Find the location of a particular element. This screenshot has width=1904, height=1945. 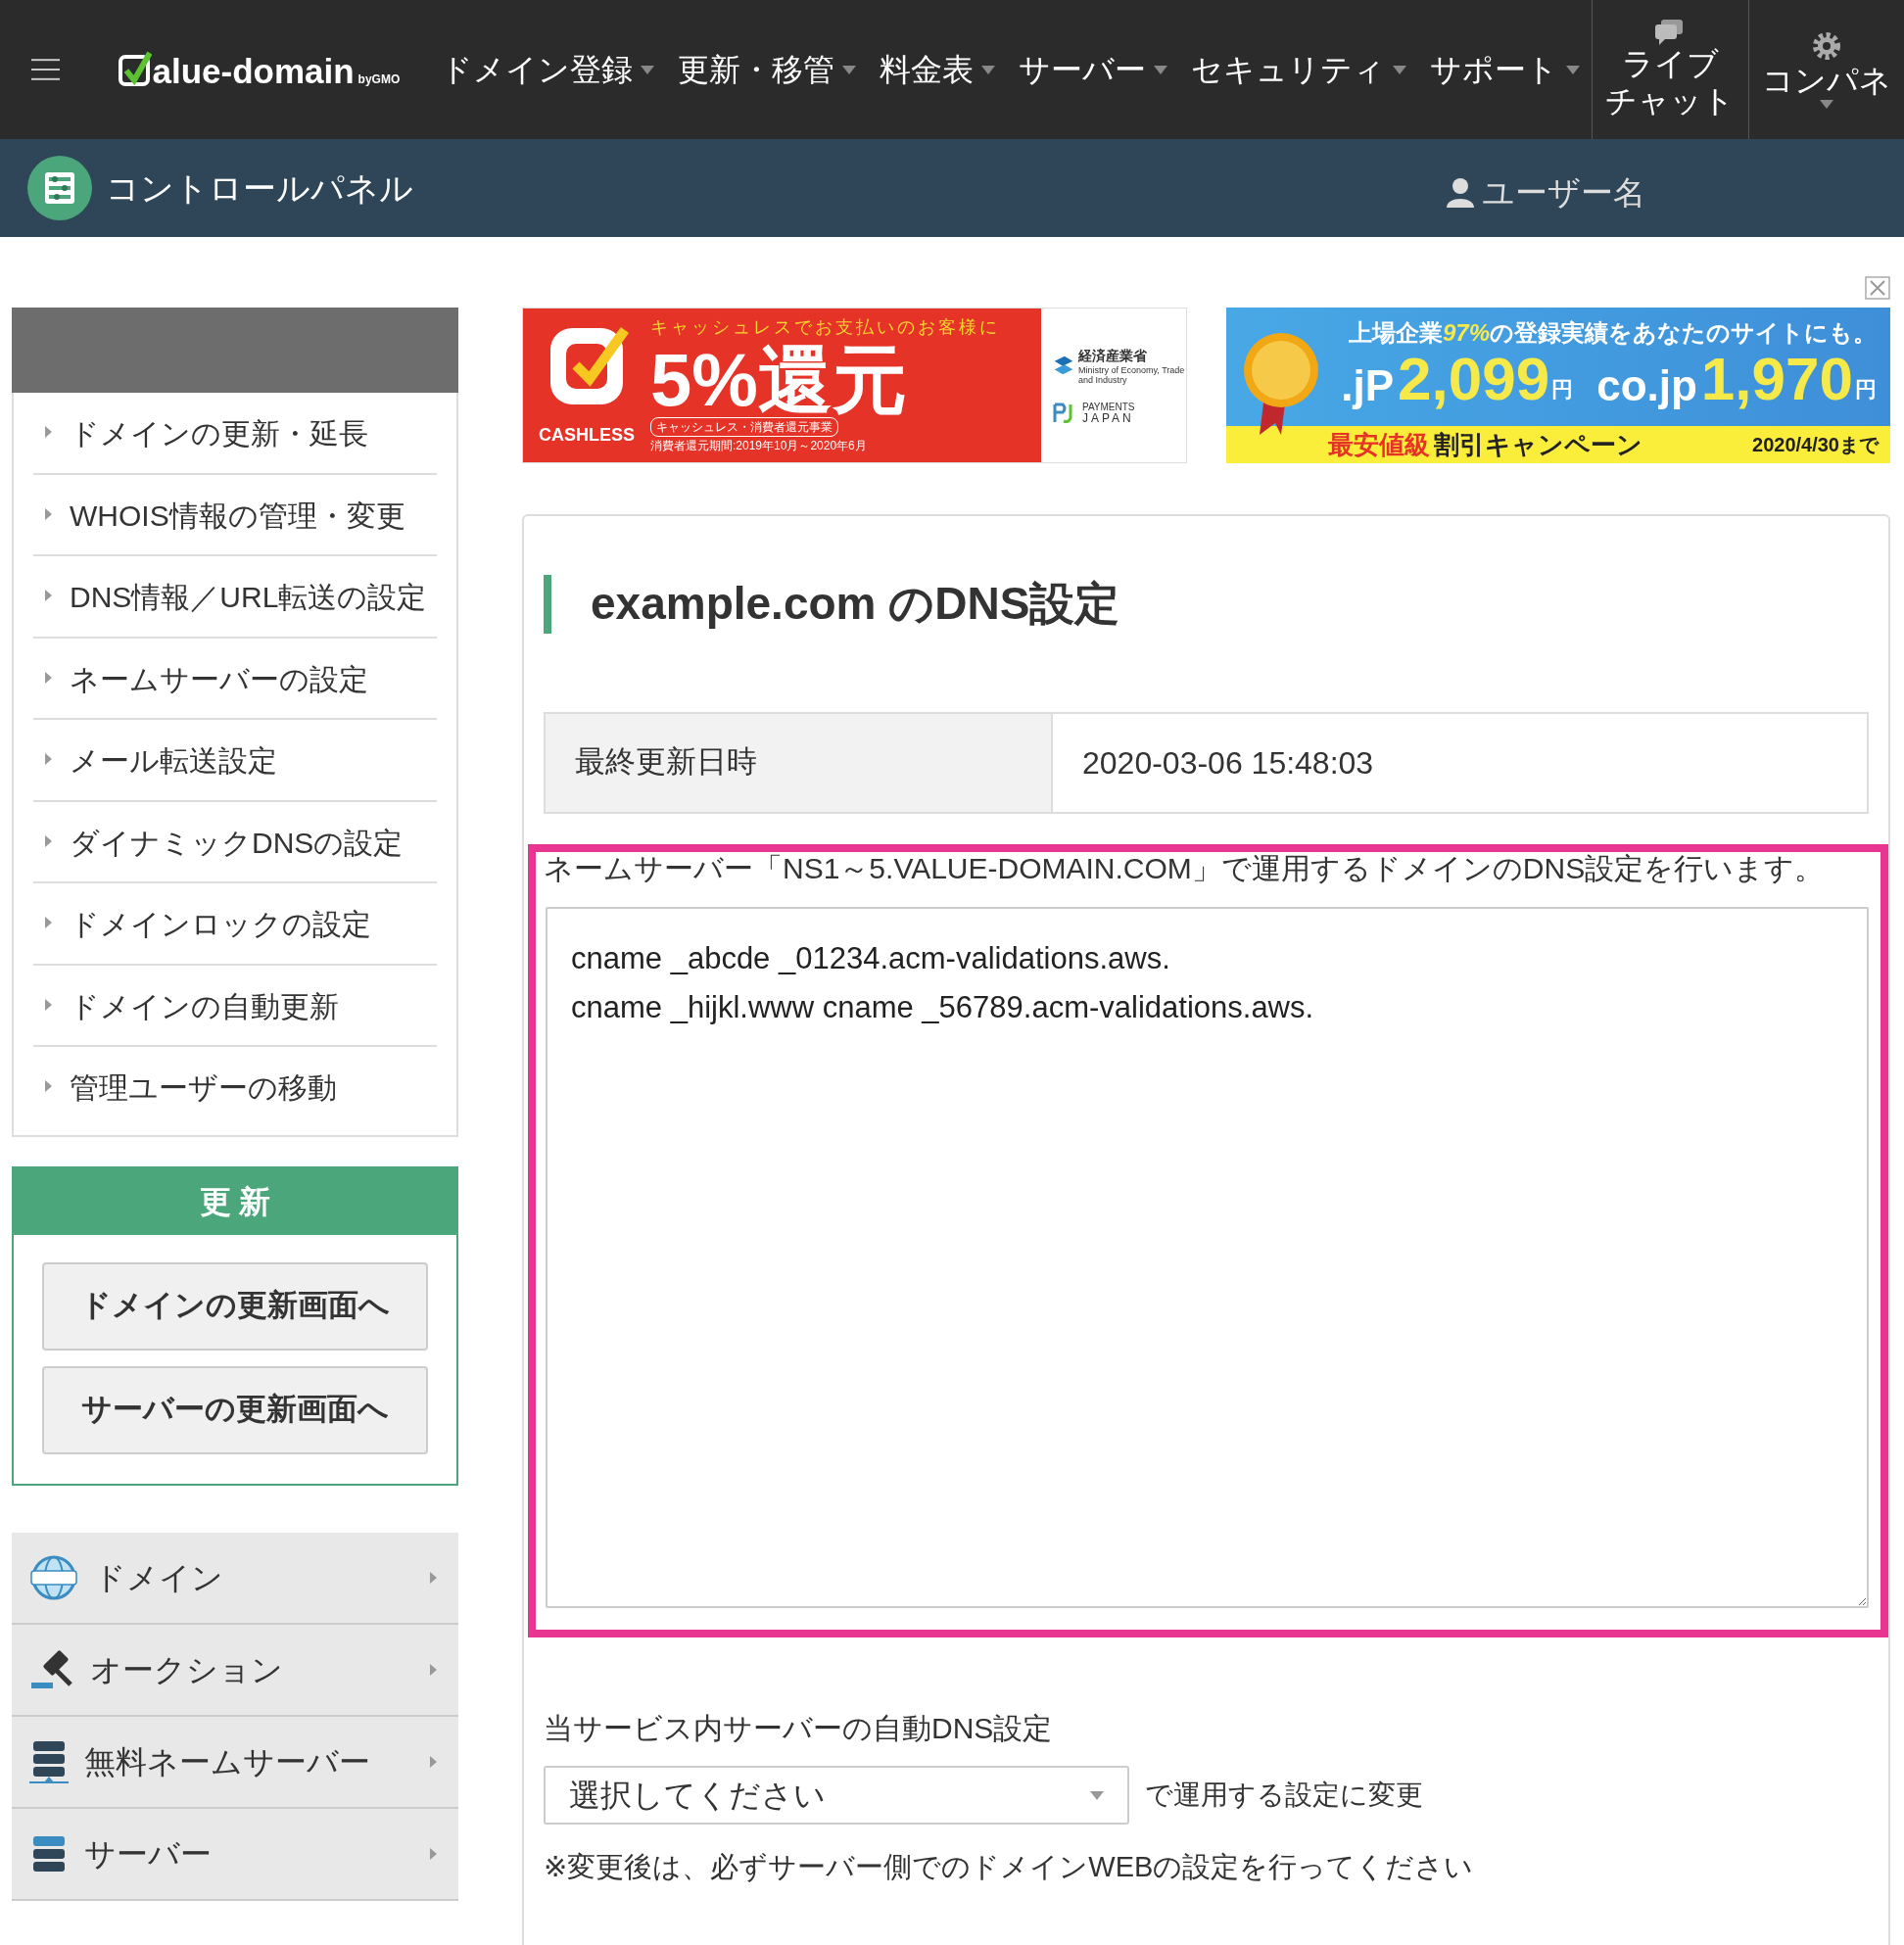

payments-logo-icon is located at coordinates (1063, 413).